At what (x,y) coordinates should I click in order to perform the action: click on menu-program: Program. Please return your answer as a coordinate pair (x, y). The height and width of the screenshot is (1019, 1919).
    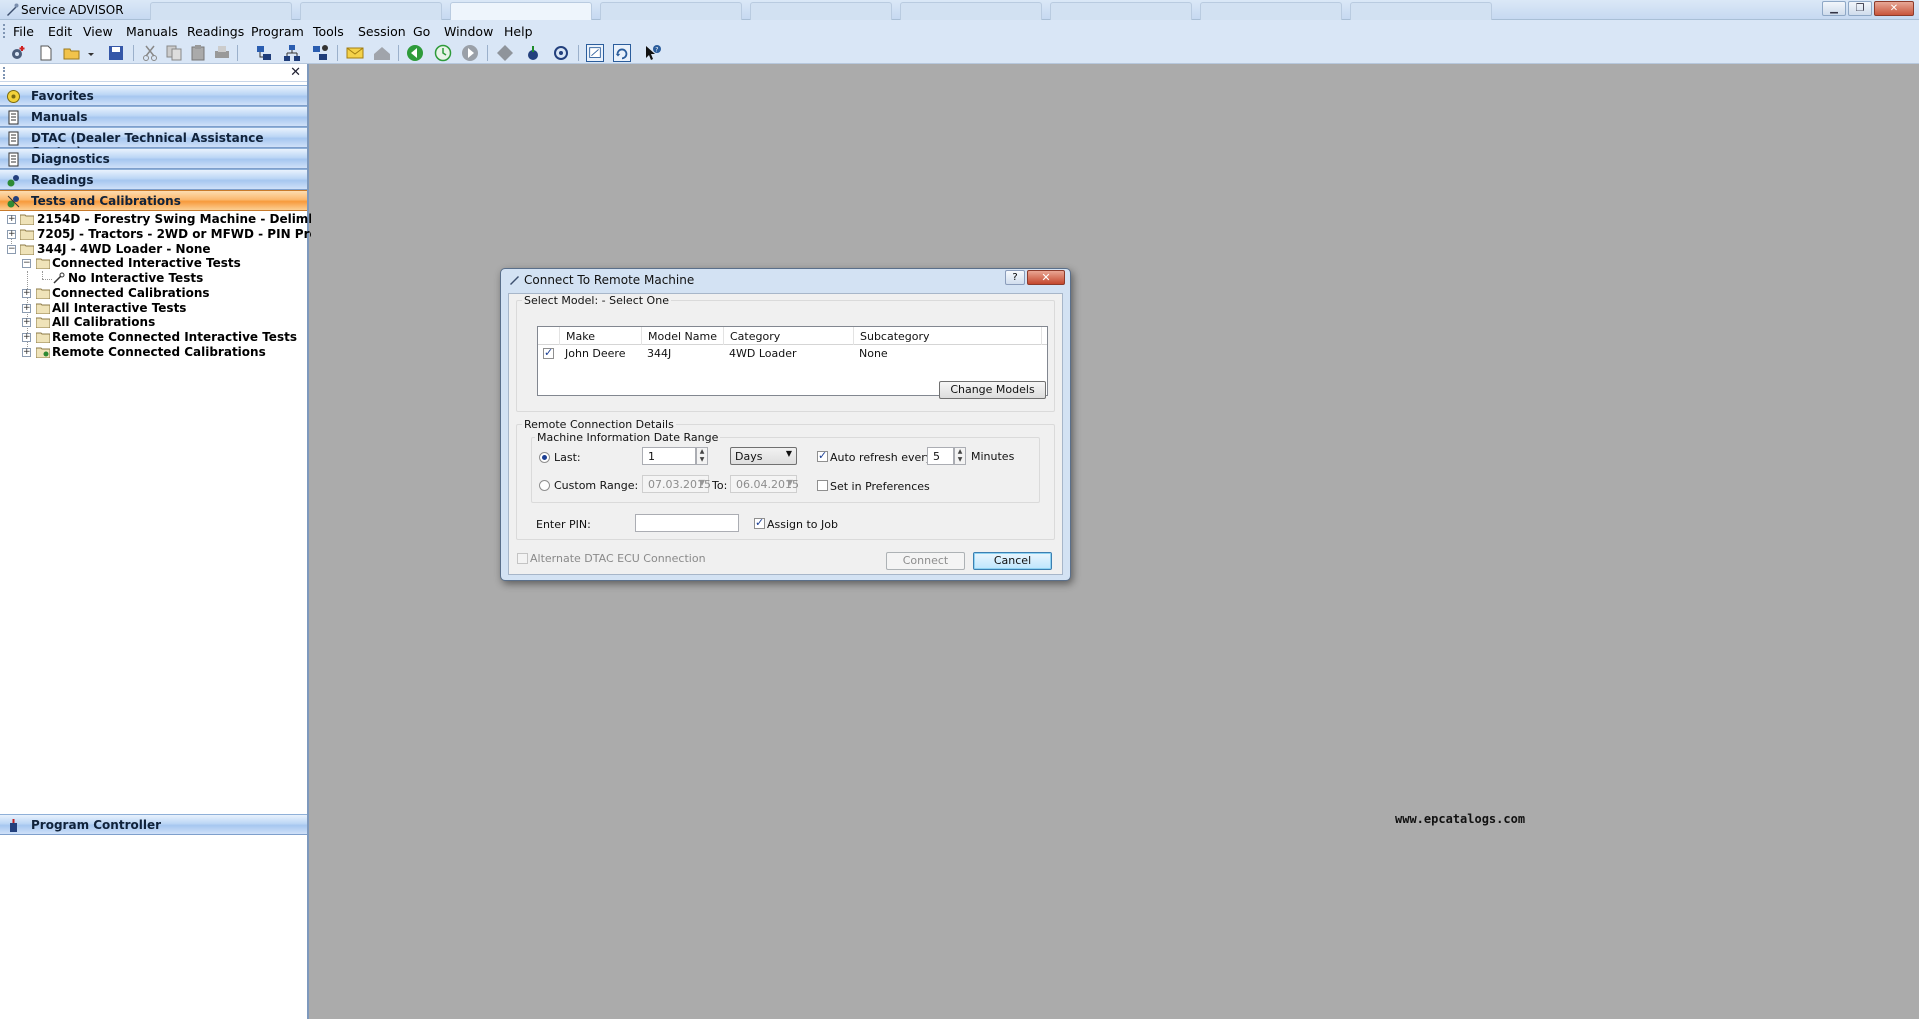
    Looking at the image, I should click on (277, 31).